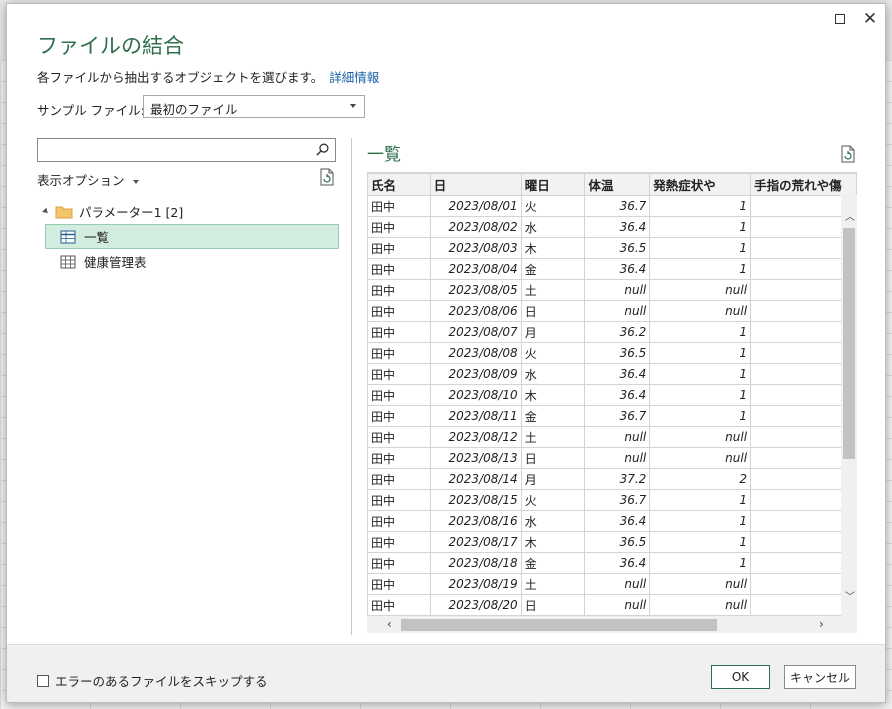  Describe the element at coordinates (617, 479) in the screenshot. I see `table-cell: 37.2` at that location.